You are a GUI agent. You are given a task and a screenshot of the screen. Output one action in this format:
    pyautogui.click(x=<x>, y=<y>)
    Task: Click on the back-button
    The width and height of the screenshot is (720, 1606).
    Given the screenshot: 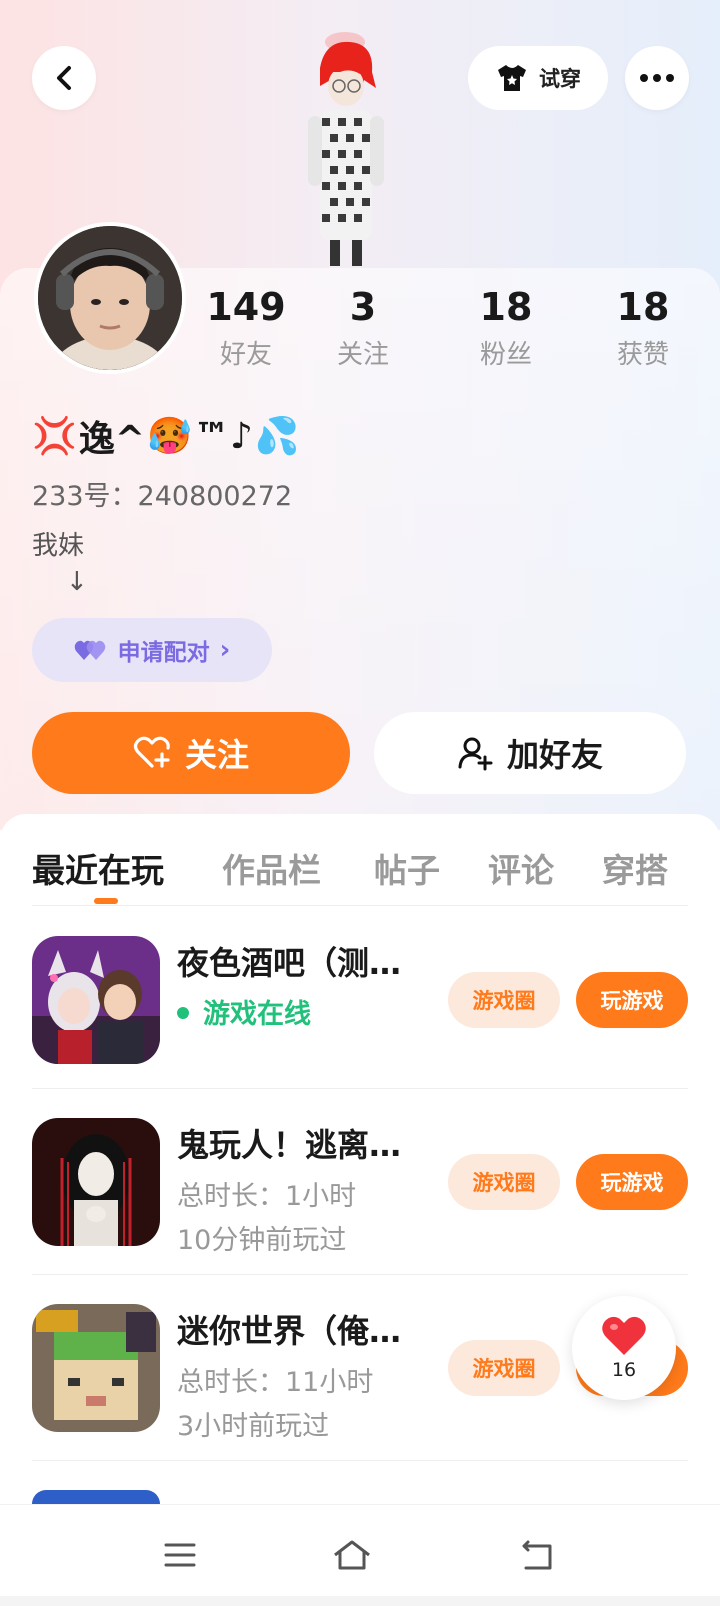 What is the action you would take?
    pyautogui.click(x=64, y=78)
    